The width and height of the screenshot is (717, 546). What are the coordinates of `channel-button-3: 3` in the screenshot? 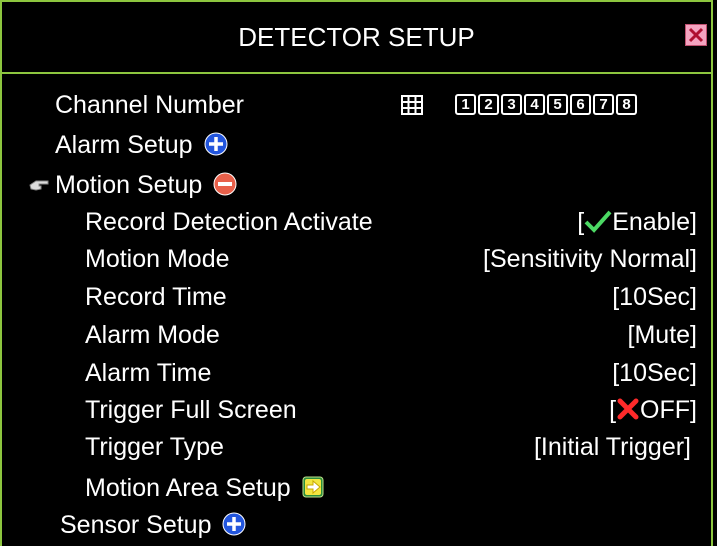 It's located at (511, 104).